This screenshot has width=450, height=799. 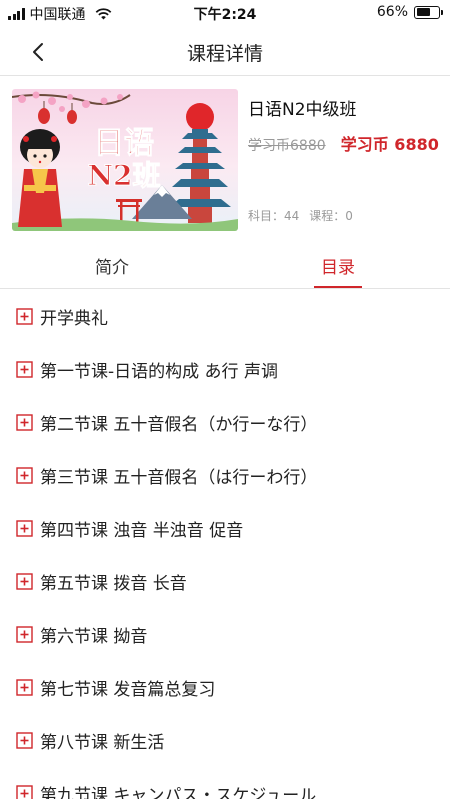 I want to click on tab-intro: 简介, so click(x=112, y=265).